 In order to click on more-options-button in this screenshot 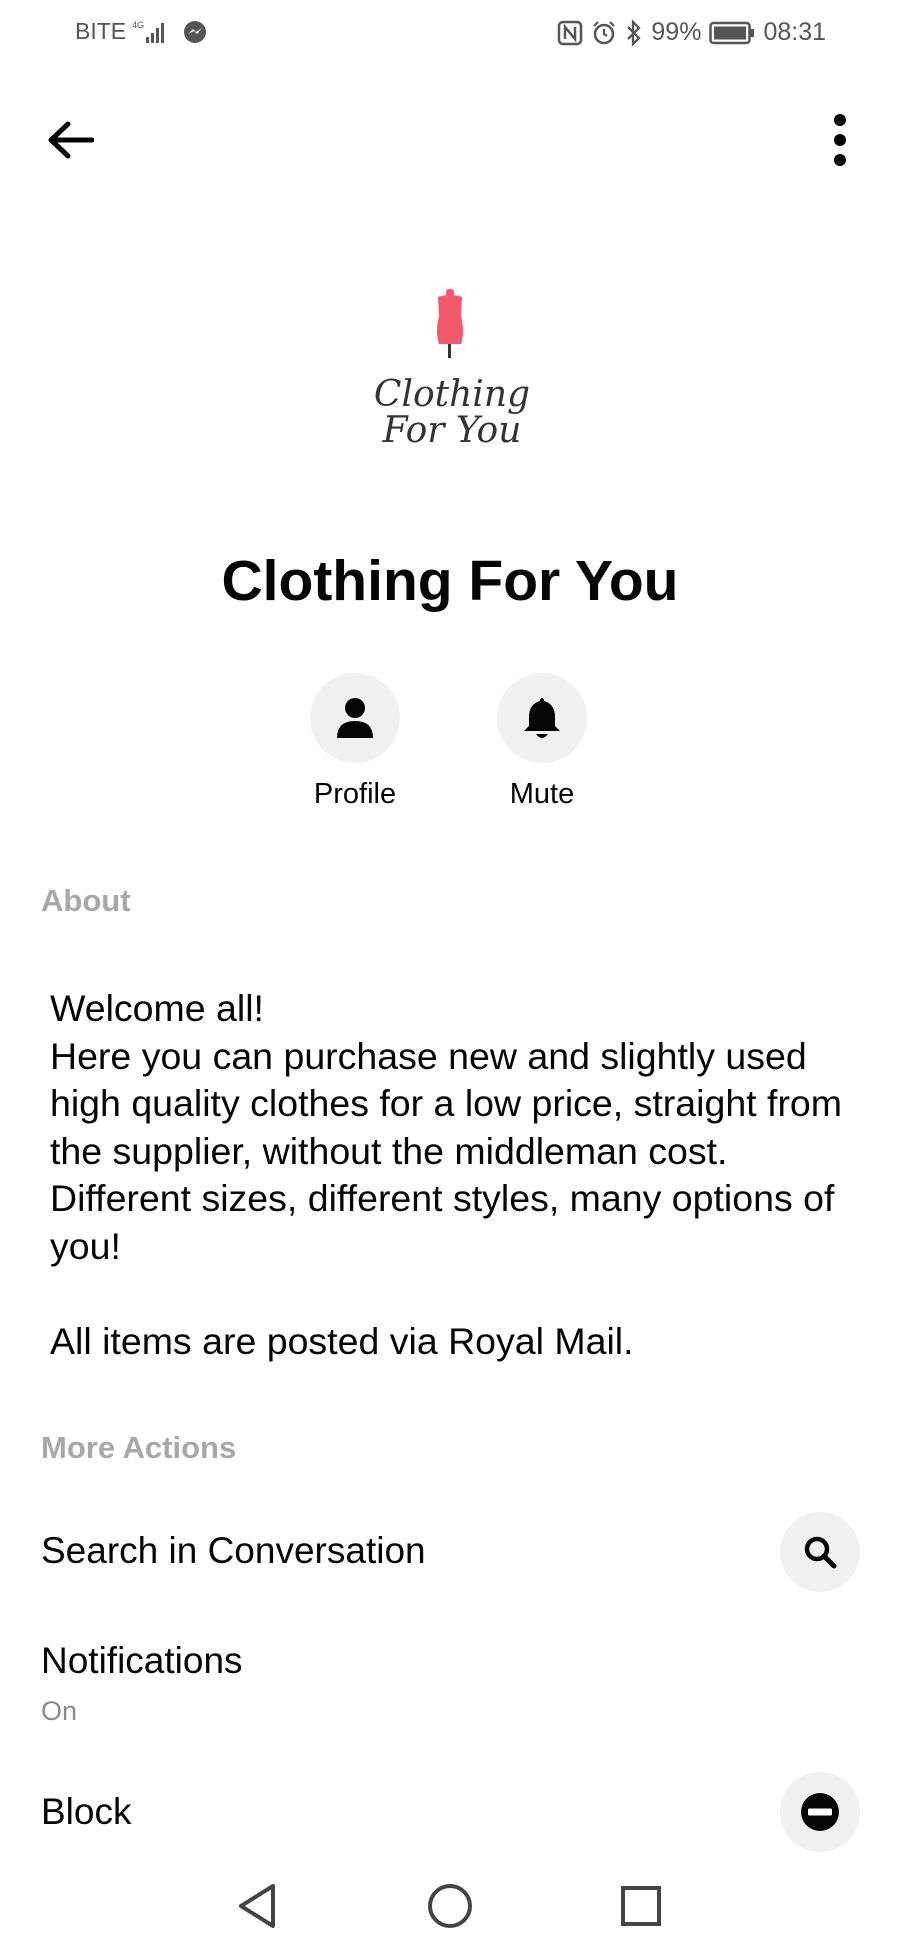, I will do `click(840, 140)`.